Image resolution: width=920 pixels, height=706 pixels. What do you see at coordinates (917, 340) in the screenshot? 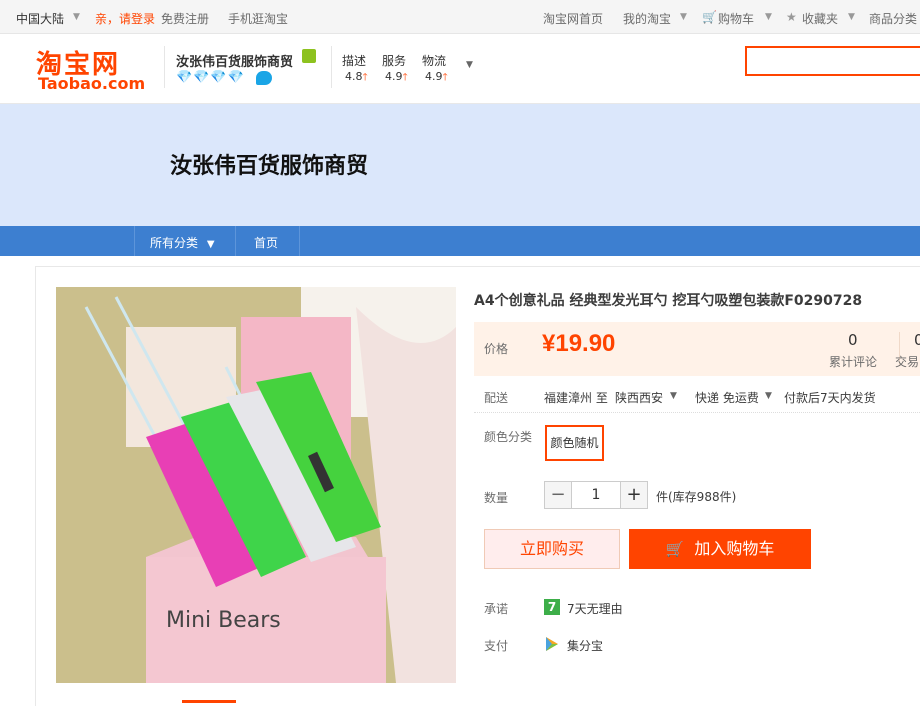
I see `trade-count: 0` at bounding box center [917, 340].